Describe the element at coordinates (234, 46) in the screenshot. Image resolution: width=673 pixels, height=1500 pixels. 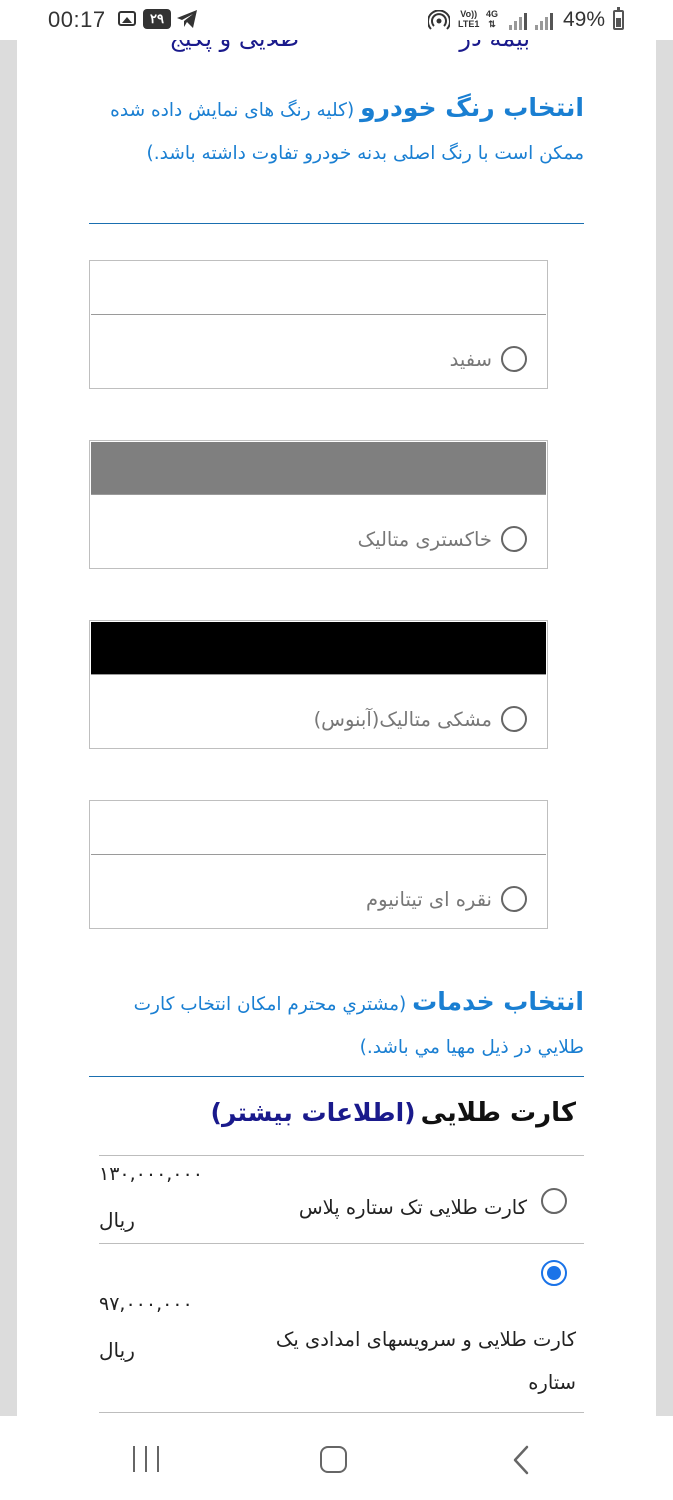
I see `top-cut-text: طلایی و پکیج` at that location.